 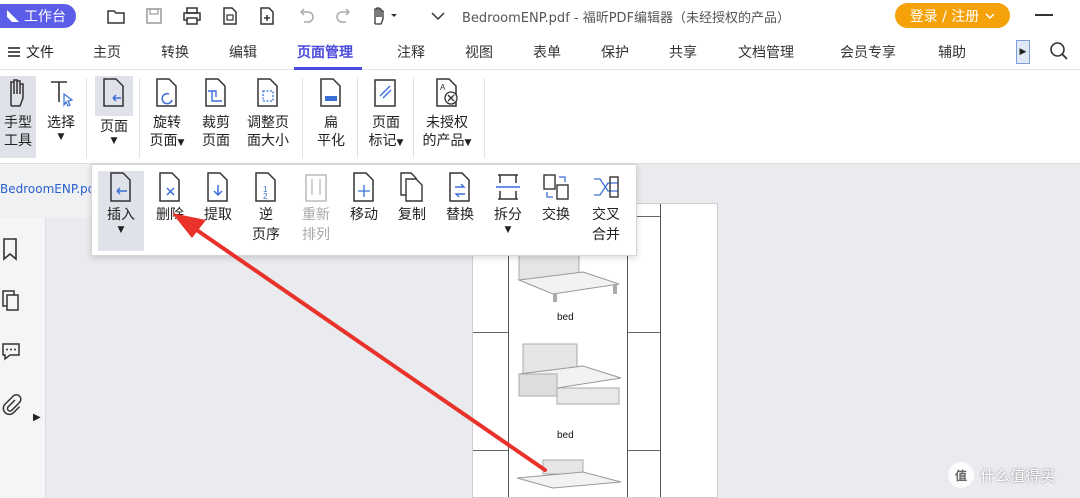 What do you see at coordinates (363, 187) in the screenshot?
I see `move-page-icon` at bounding box center [363, 187].